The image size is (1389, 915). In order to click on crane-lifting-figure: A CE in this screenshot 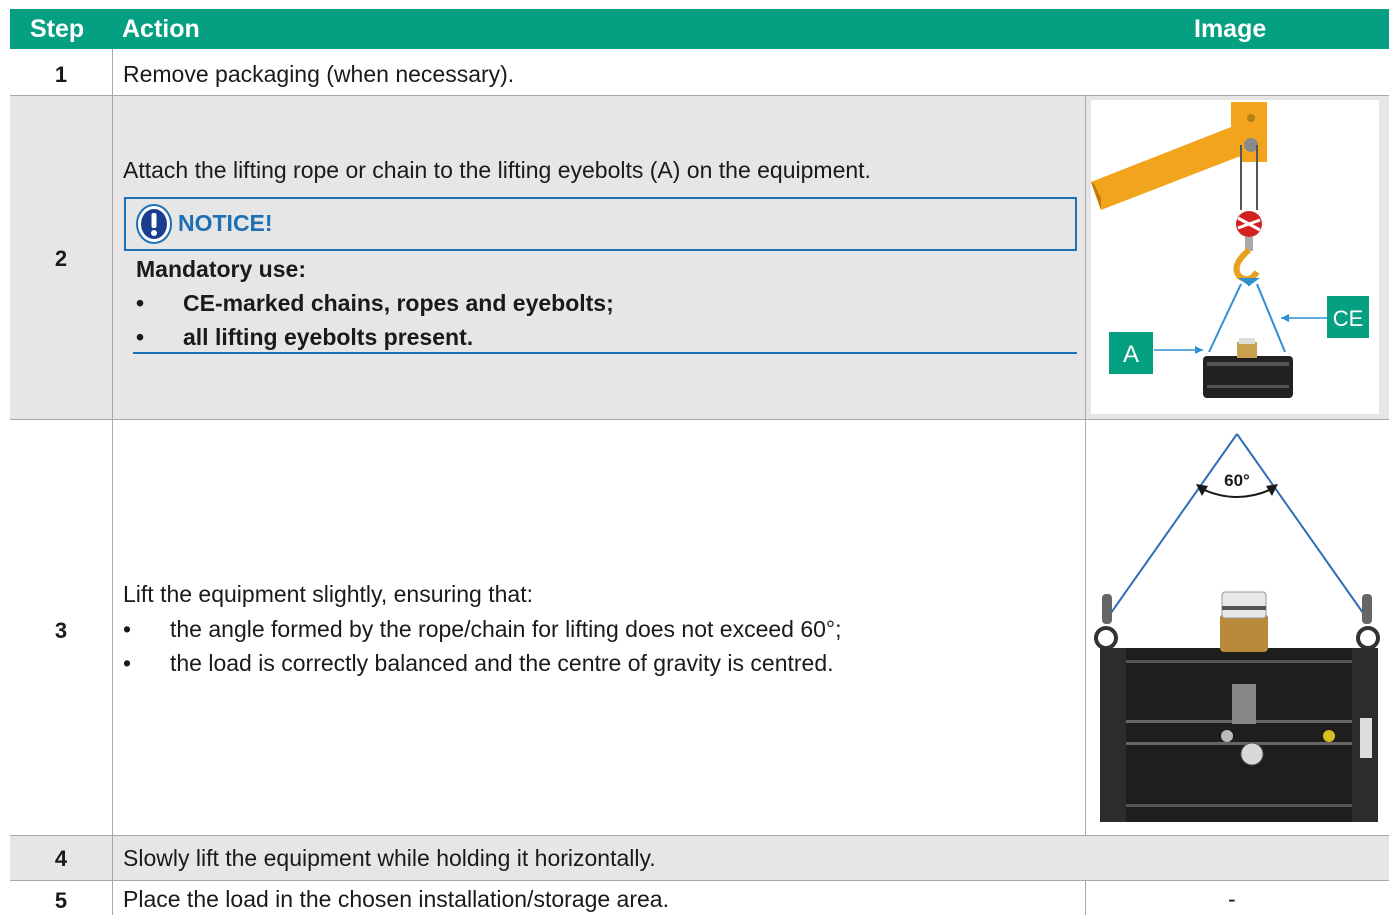, I will do `click(1235, 257)`.